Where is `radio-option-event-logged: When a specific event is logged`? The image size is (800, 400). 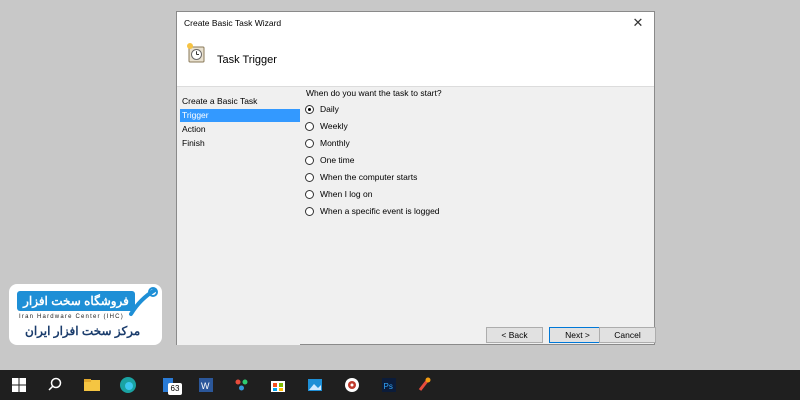
radio-option-event-logged: When a specific event is logged is located at coordinates (372, 211).